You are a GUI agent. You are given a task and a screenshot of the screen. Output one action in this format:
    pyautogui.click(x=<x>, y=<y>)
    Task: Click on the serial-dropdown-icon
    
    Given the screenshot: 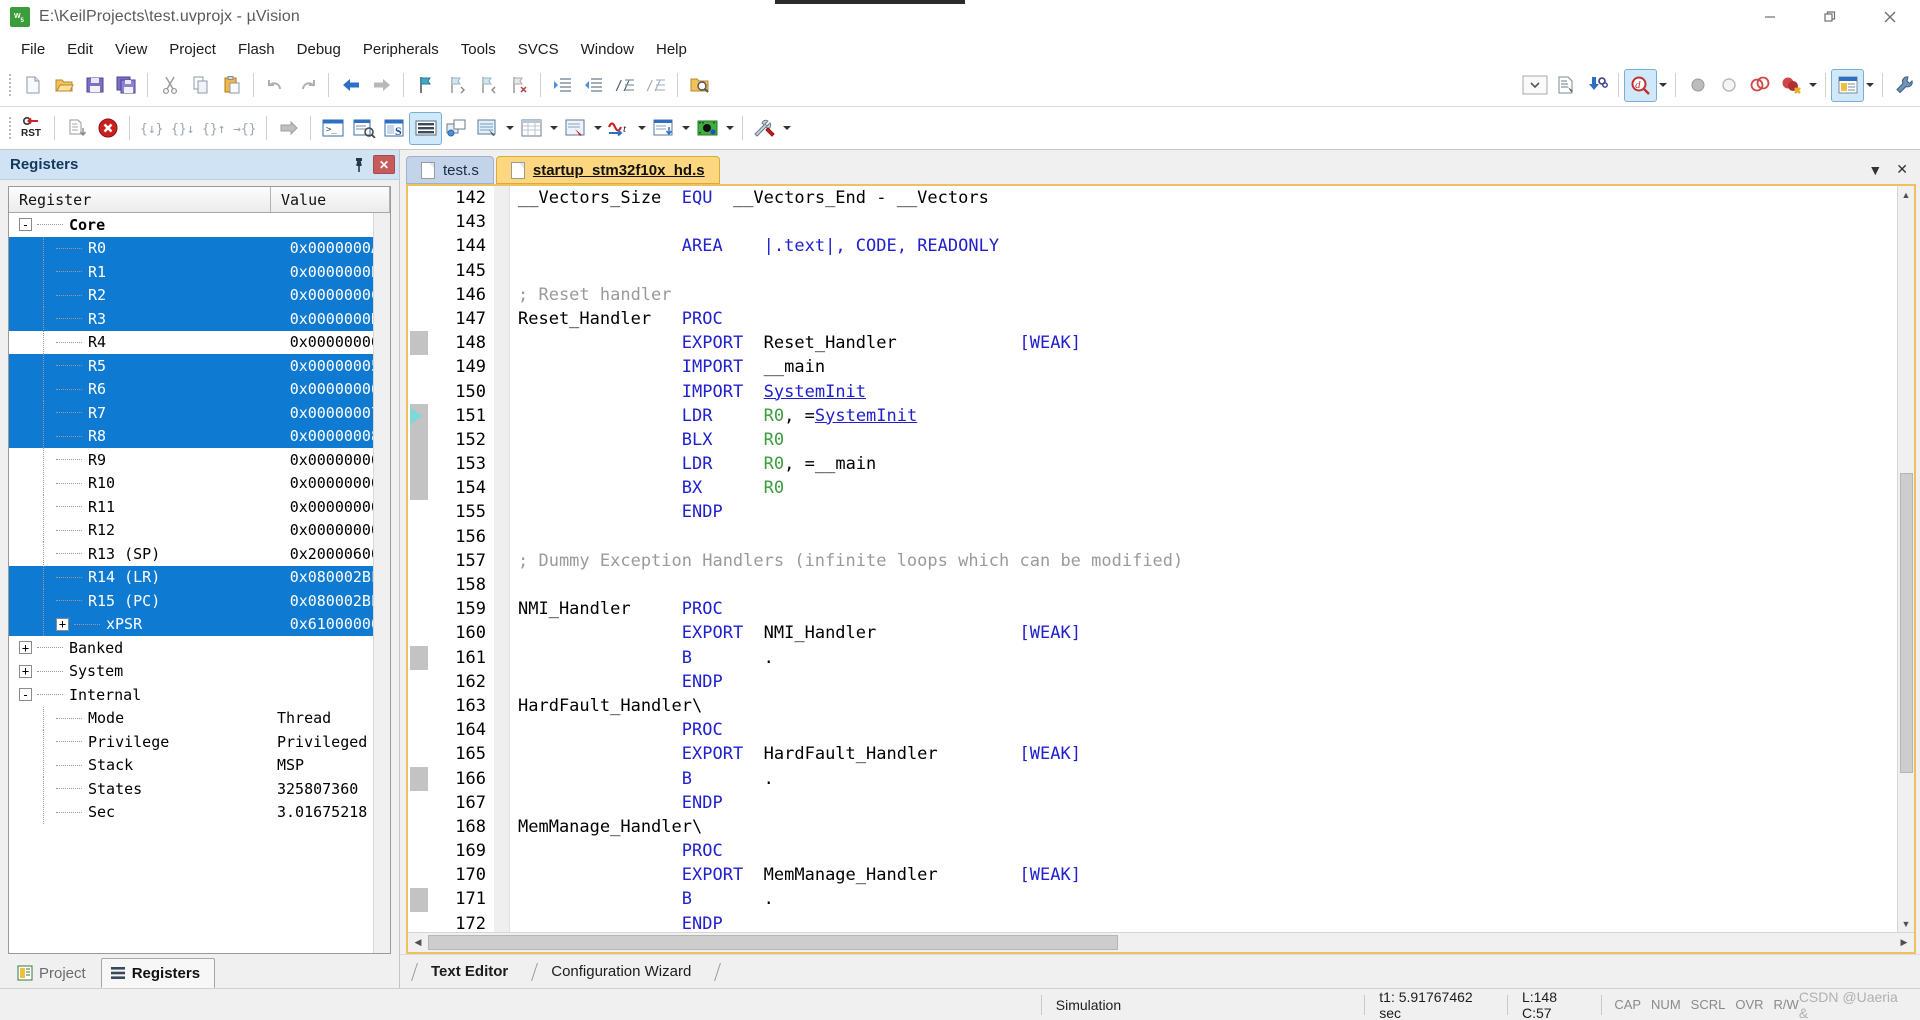 What is the action you would take?
    pyautogui.click(x=597, y=128)
    